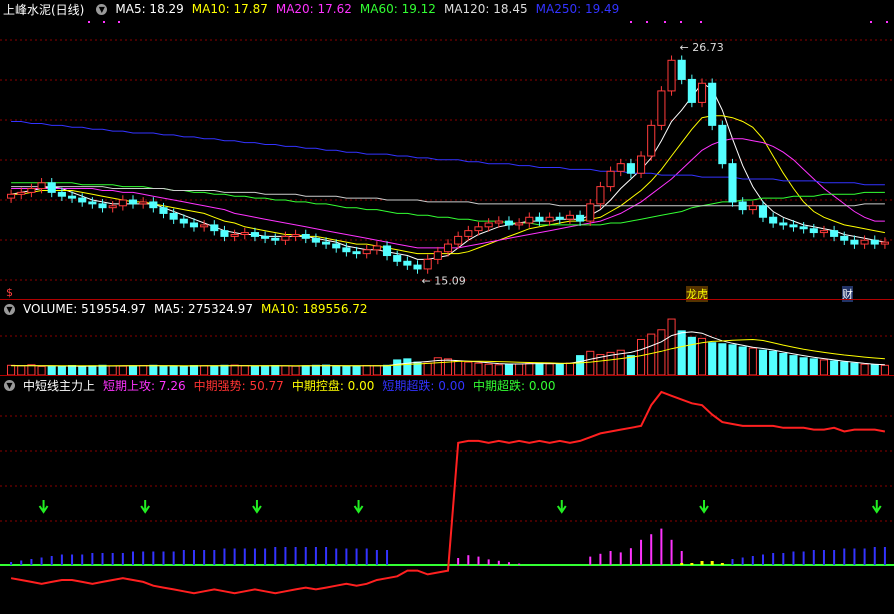 This screenshot has height=614, width=894. What do you see at coordinates (9, 292) in the screenshot?
I see `chip-marker-left: $` at bounding box center [9, 292].